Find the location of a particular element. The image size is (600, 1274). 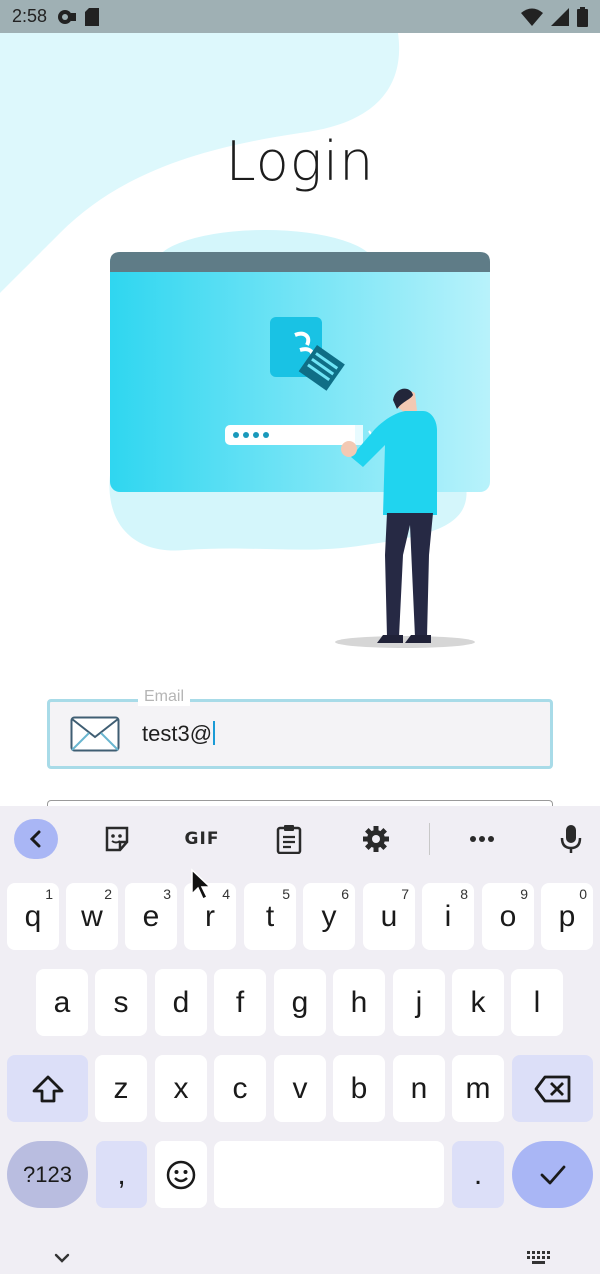

mouse-pointer-icon is located at coordinates (200, 884).